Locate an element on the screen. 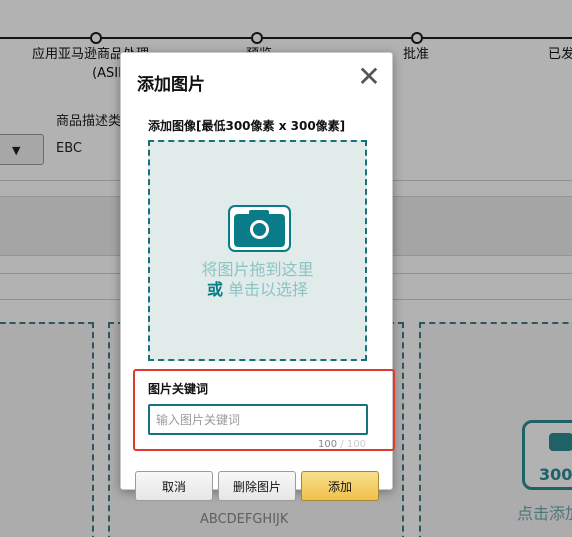  cancel-button: 取消 is located at coordinates (174, 486).